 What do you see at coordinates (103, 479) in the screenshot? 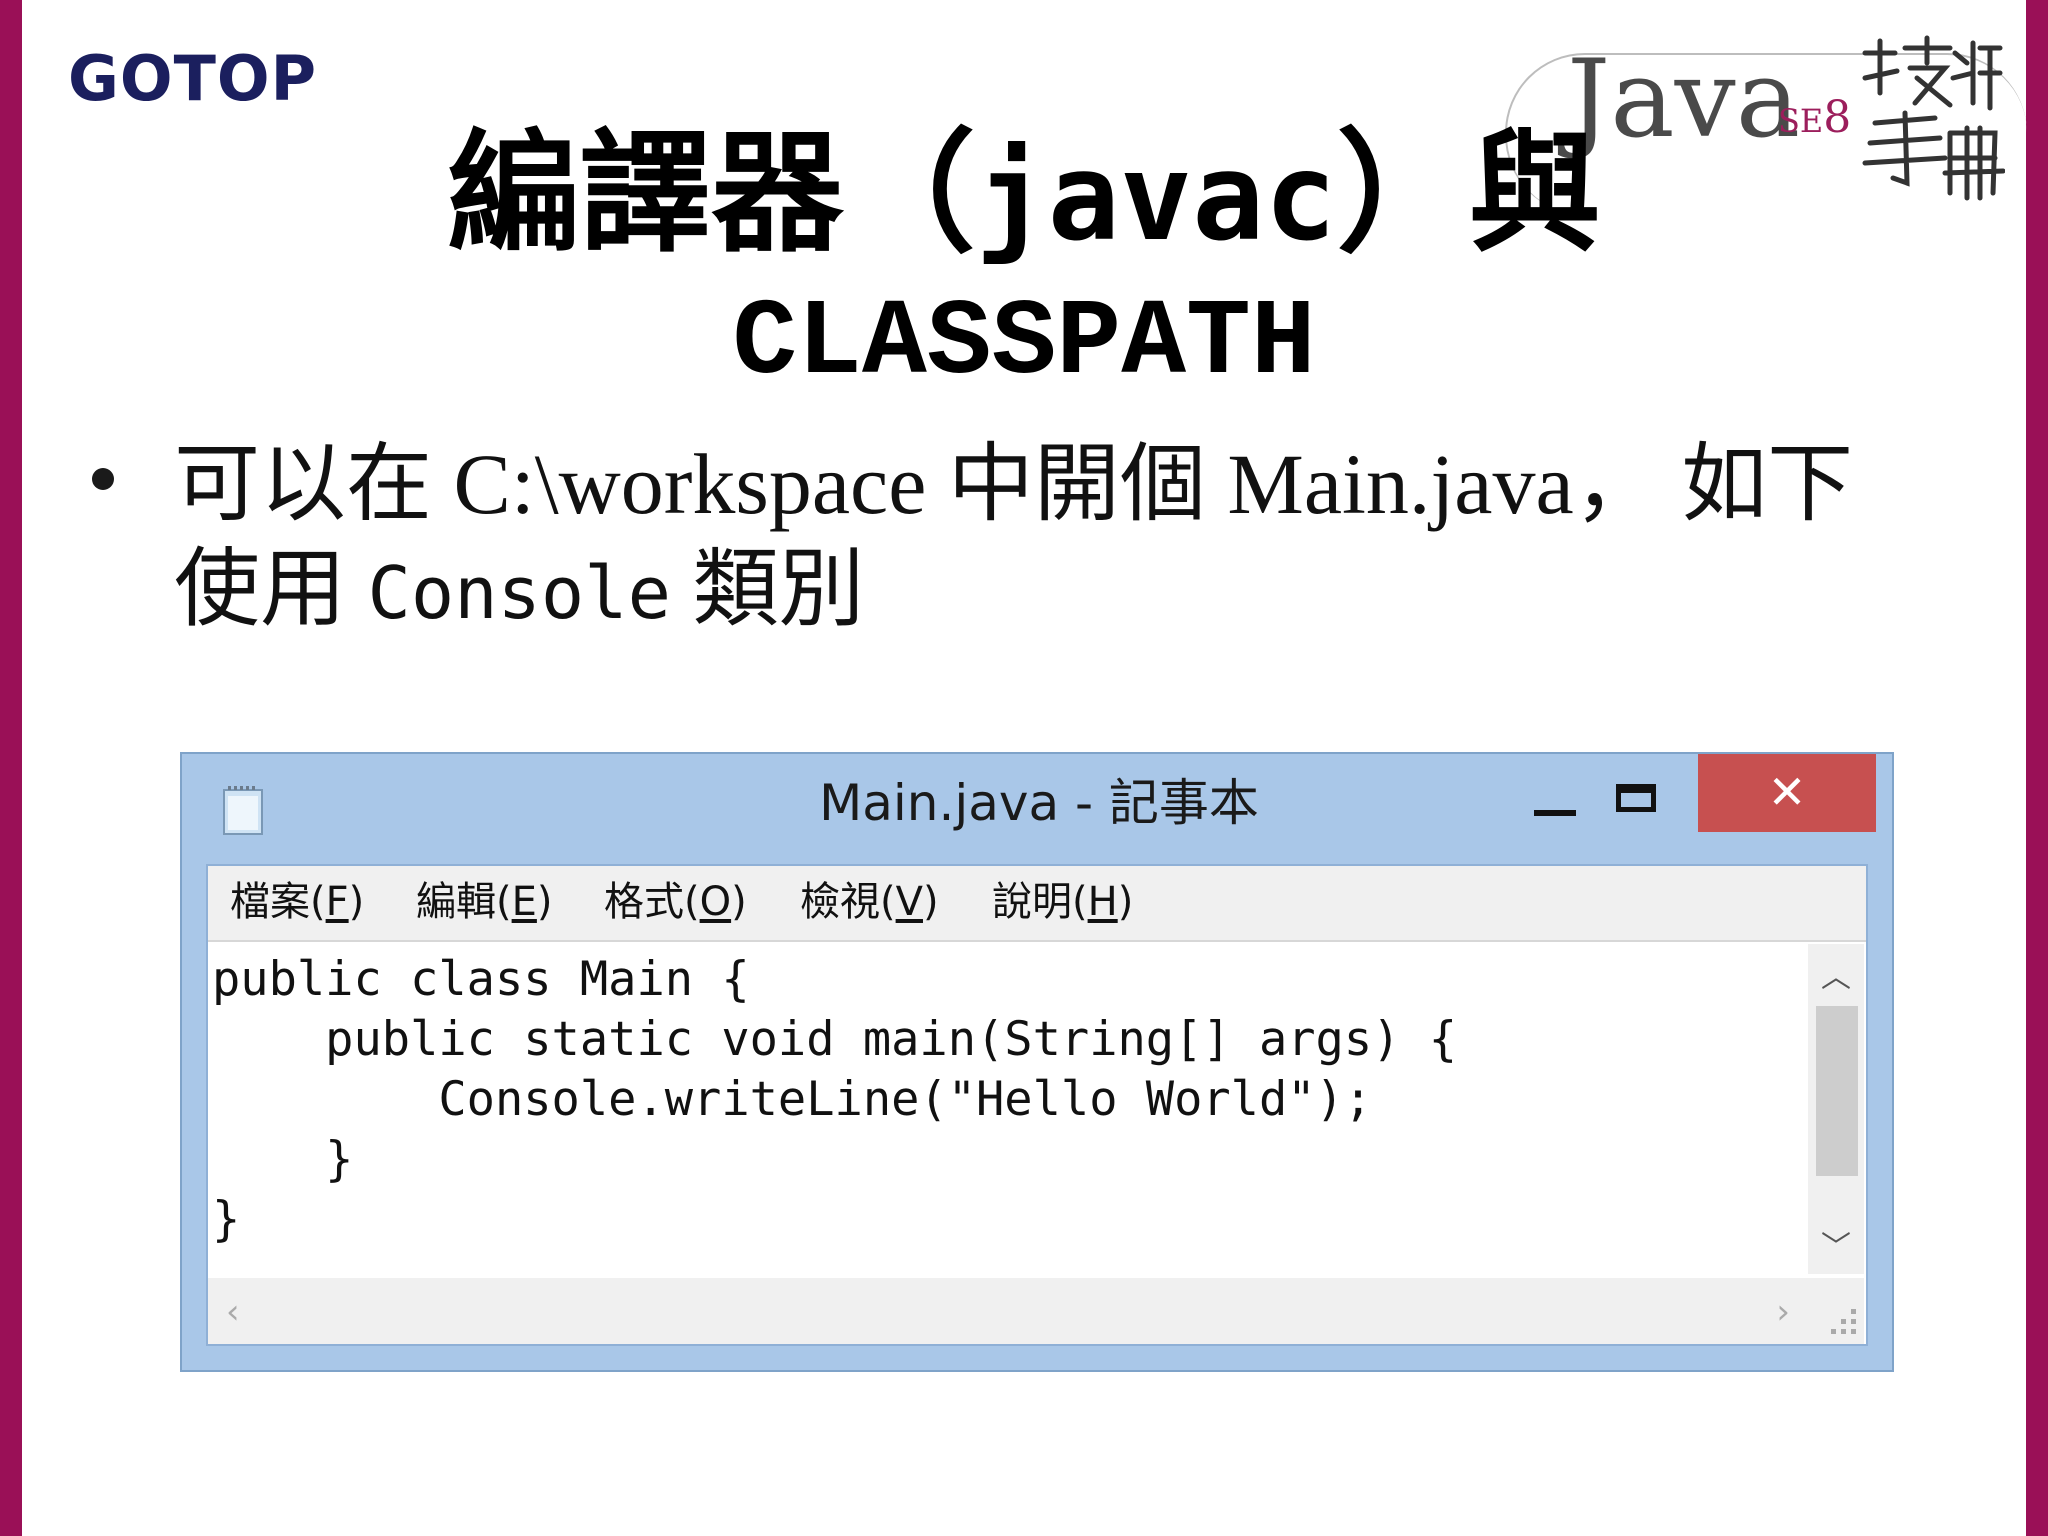
I see `bullet-dot-icon` at bounding box center [103, 479].